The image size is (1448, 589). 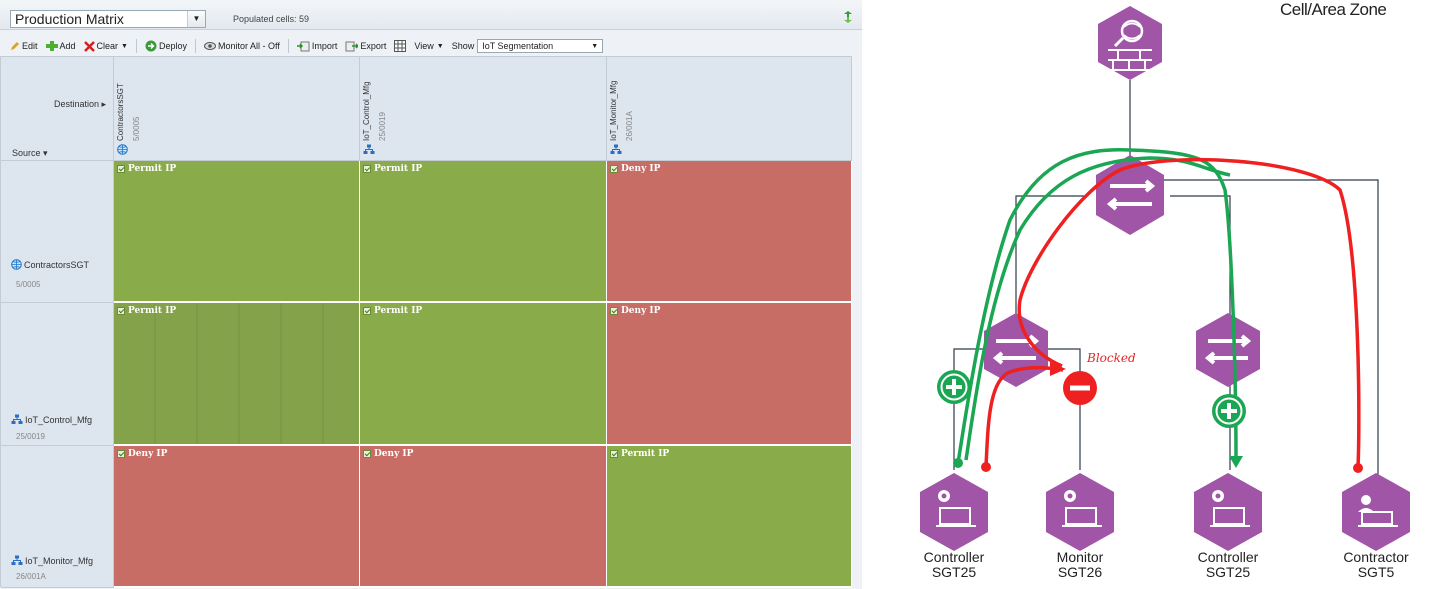 What do you see at coordinates (172, 46) in the screenshot?
I see `deploy-label: Deploy` at bounding box center [172, 46].